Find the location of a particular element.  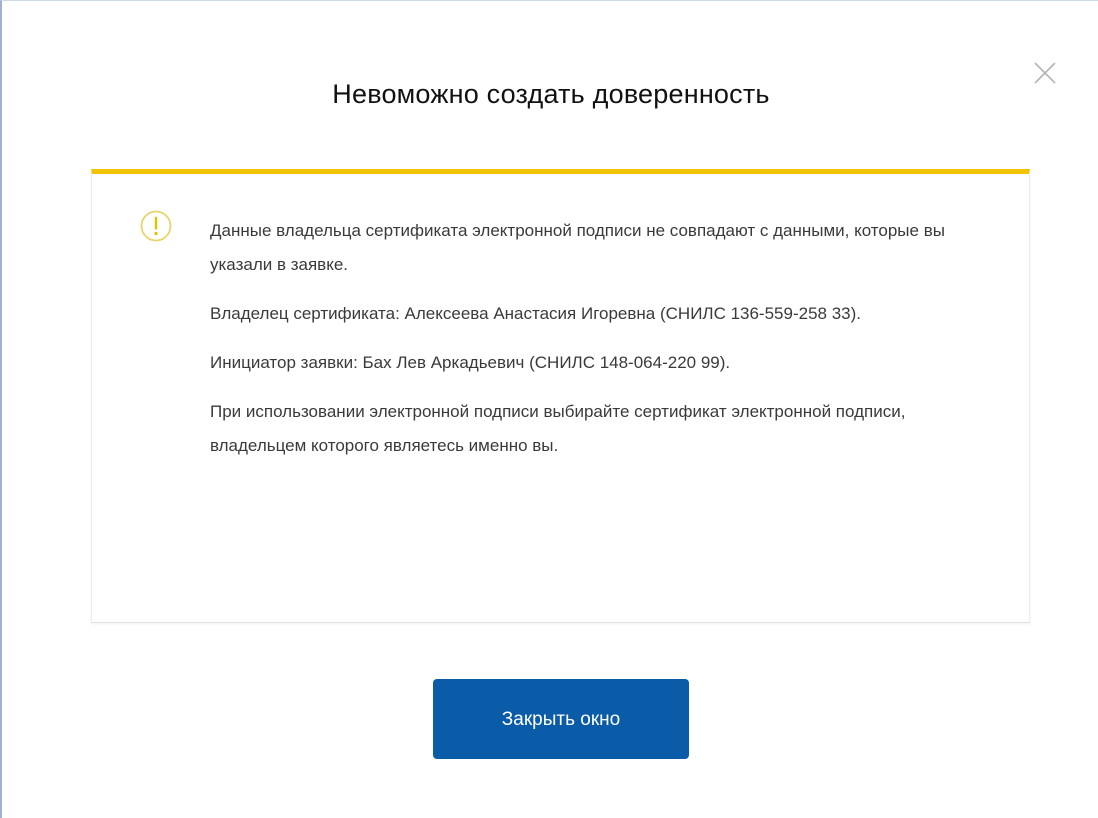

dialog-title: Невоможно создать доверенность is located at coordinates (551, 94).